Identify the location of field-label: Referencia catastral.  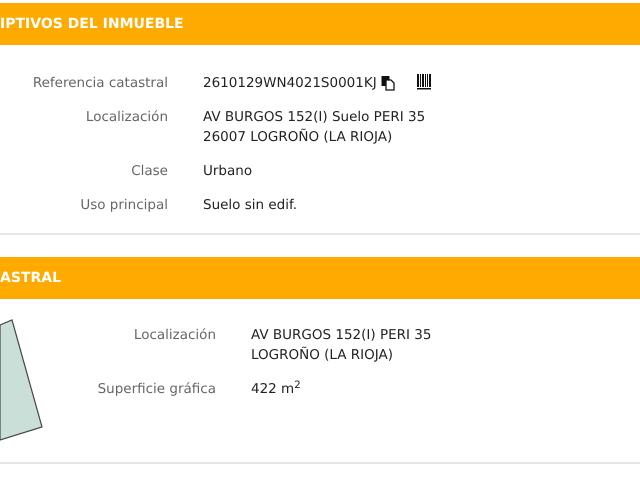
(100, 83).